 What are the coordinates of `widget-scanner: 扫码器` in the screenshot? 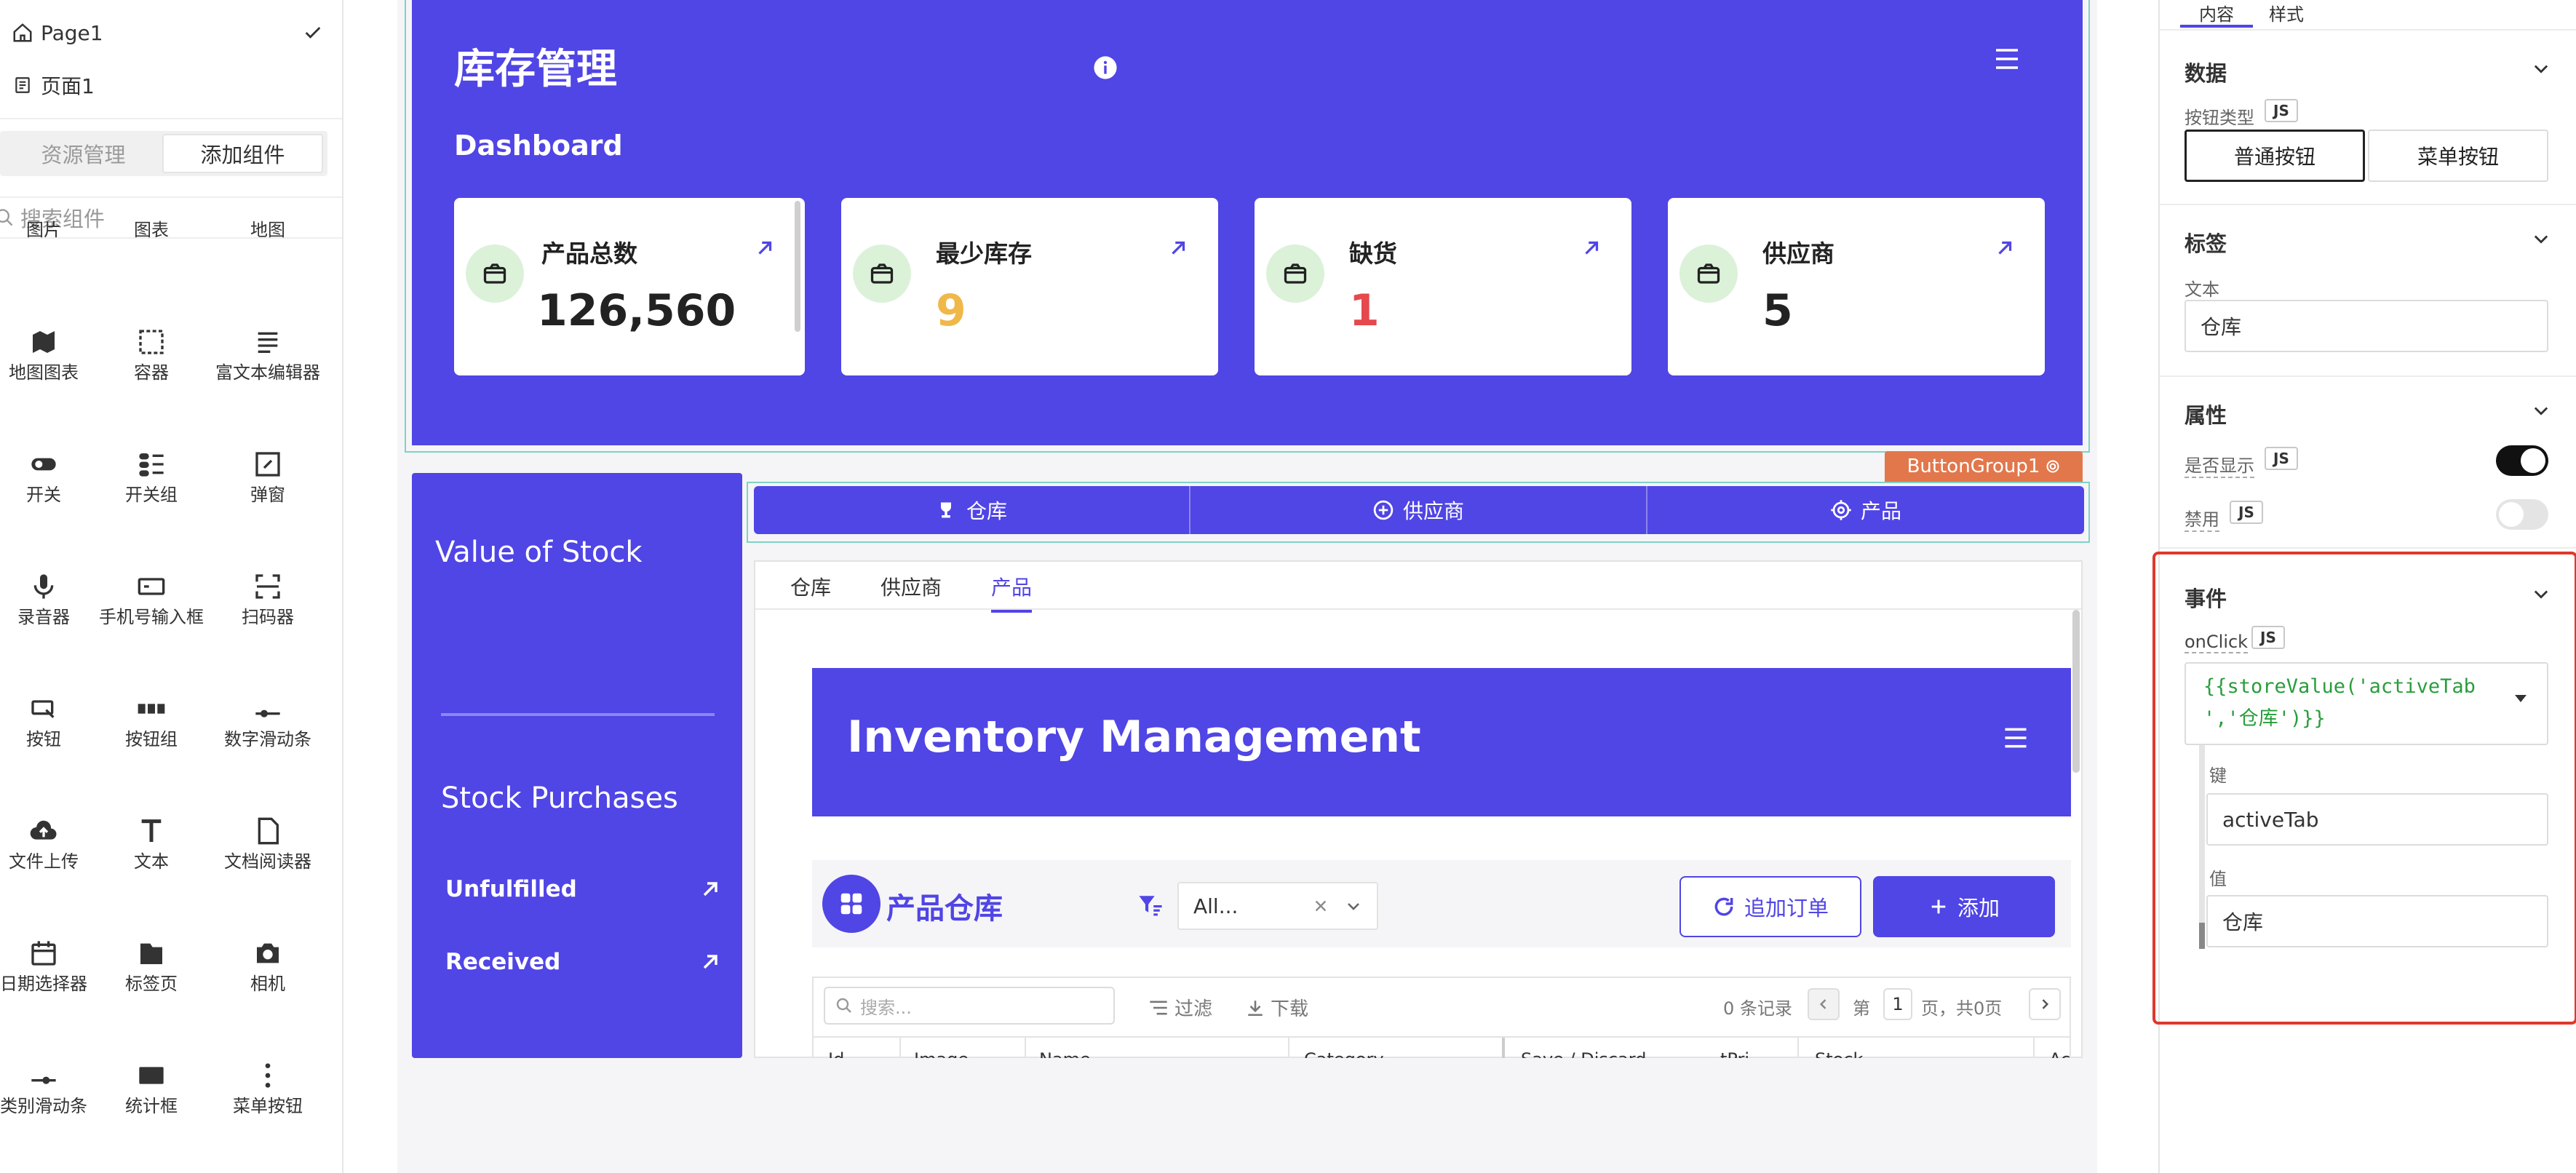 It's located at (268, 622).